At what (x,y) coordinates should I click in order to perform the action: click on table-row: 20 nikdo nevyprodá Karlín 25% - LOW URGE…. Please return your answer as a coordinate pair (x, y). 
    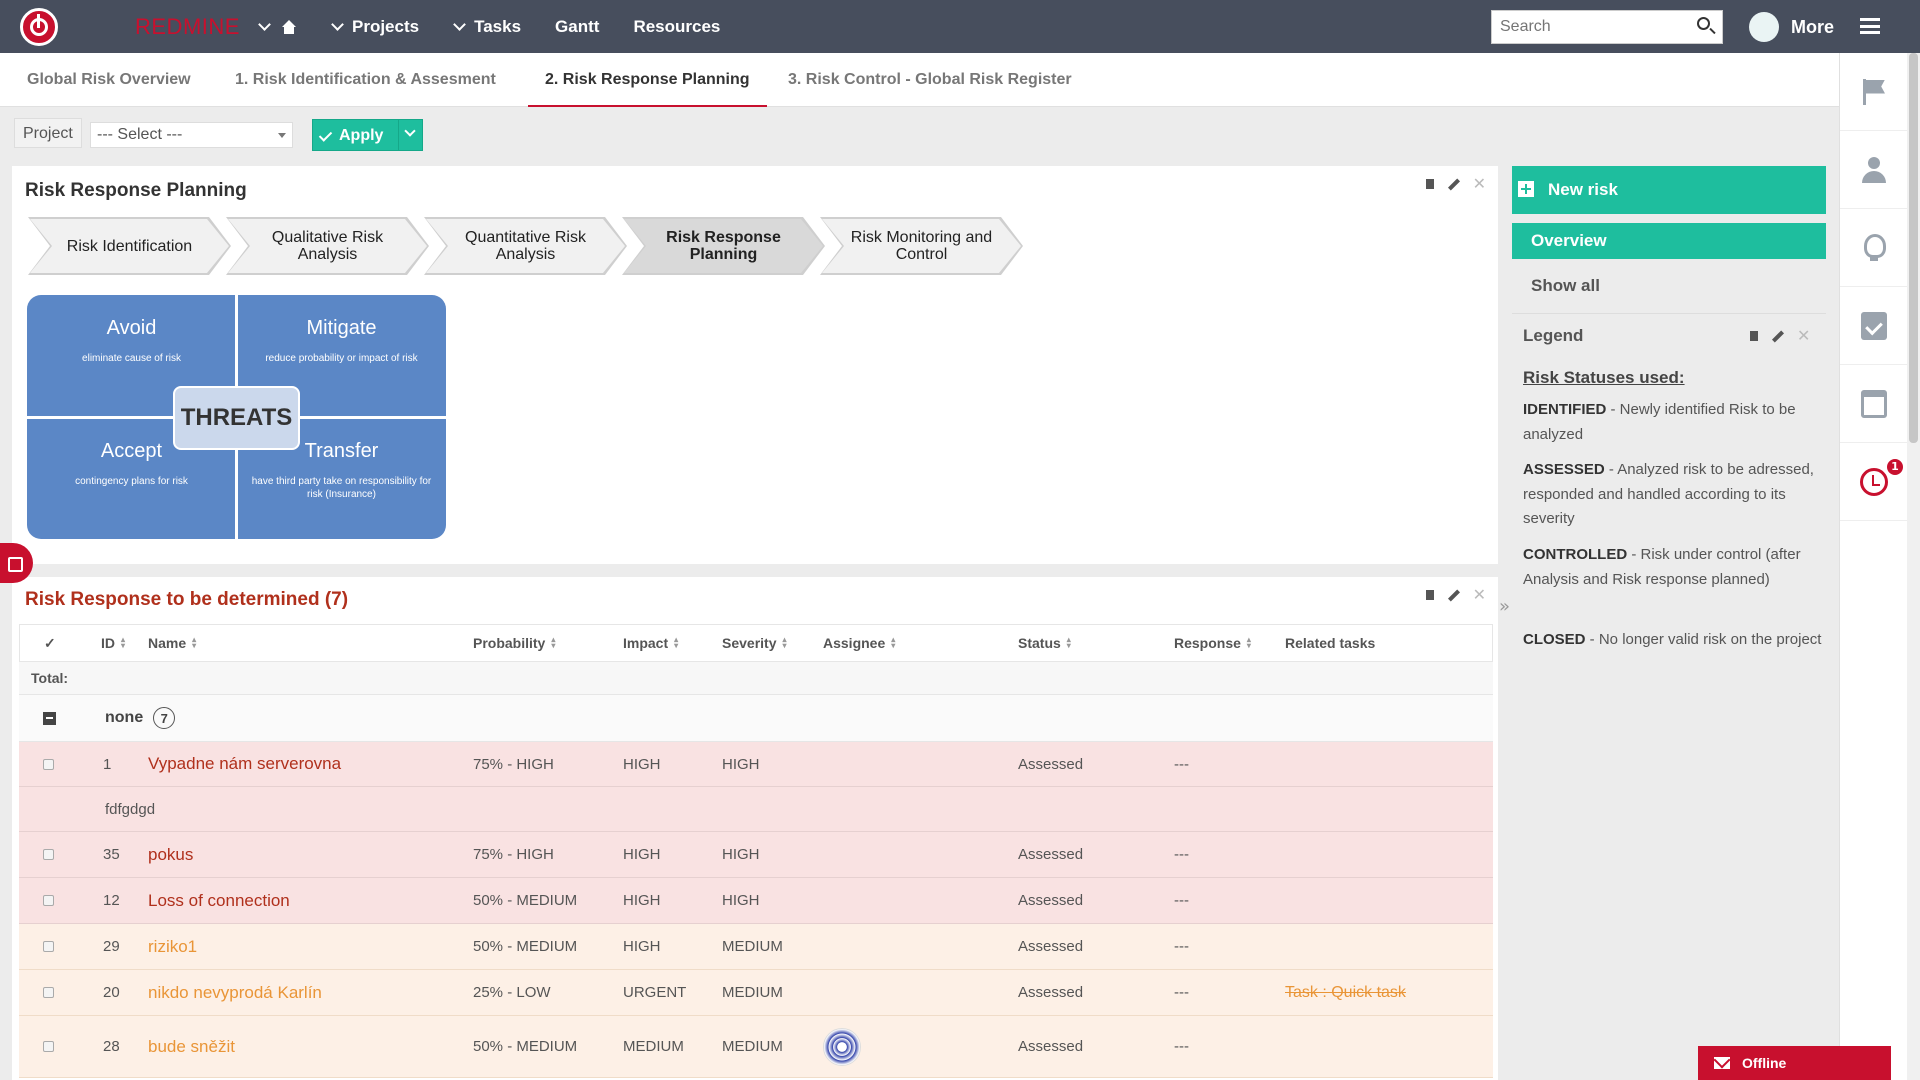
    Looking at the image, I should click on (756, 993).